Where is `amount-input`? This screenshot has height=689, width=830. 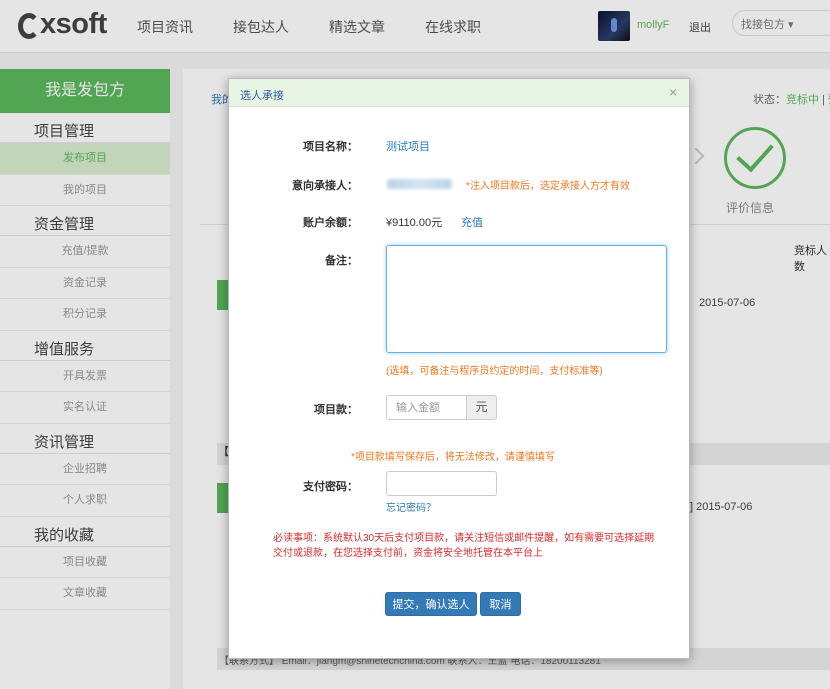 amount-input is located at coordinates (426, 407).